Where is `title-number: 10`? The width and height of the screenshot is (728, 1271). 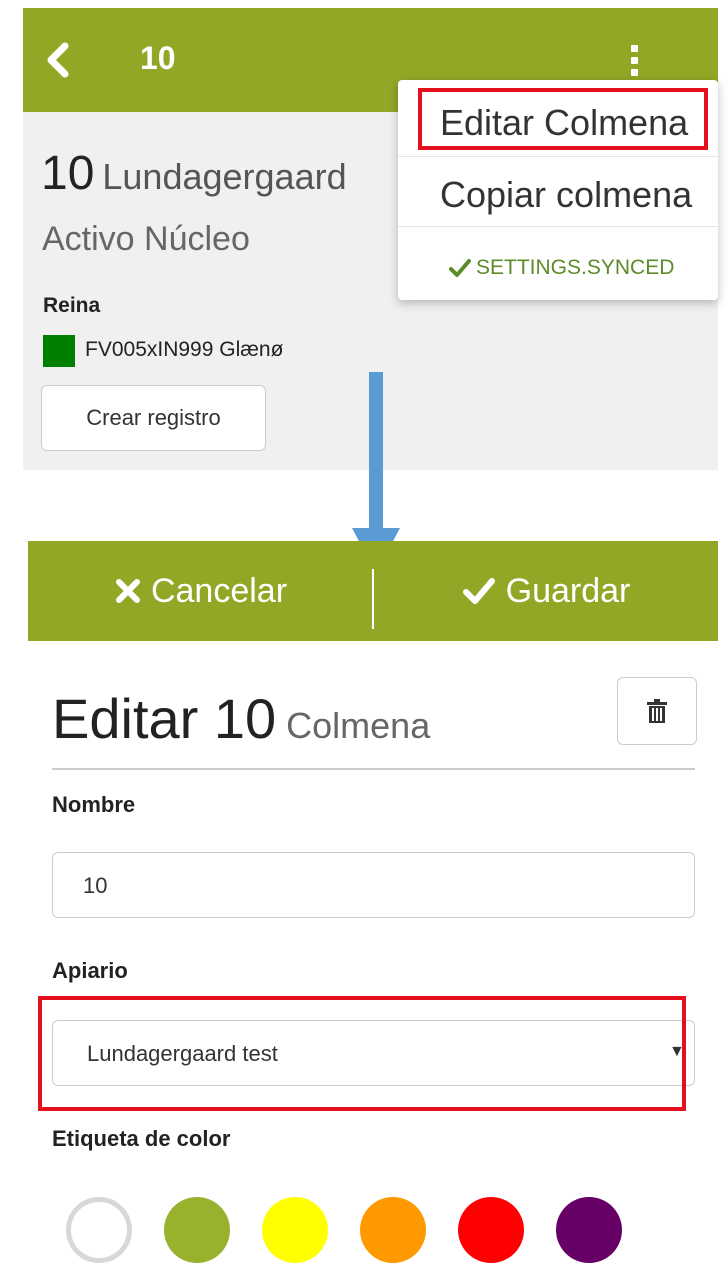 title-number: 10 is located at coordinates (245, 718).